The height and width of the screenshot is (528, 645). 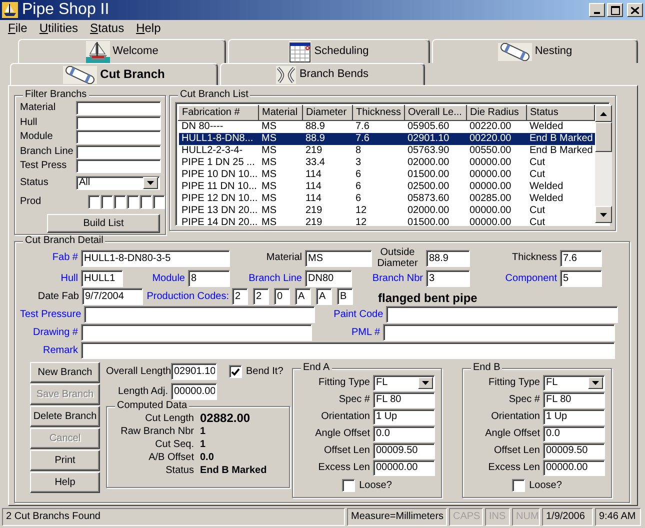 What do you see at coordinates (386, 151) in the screenshot?
I see `list-row: HULL2-2-3-4- MS 219 8 05763.90 00550.00 End B Marked` at bounding box center [386, 151].